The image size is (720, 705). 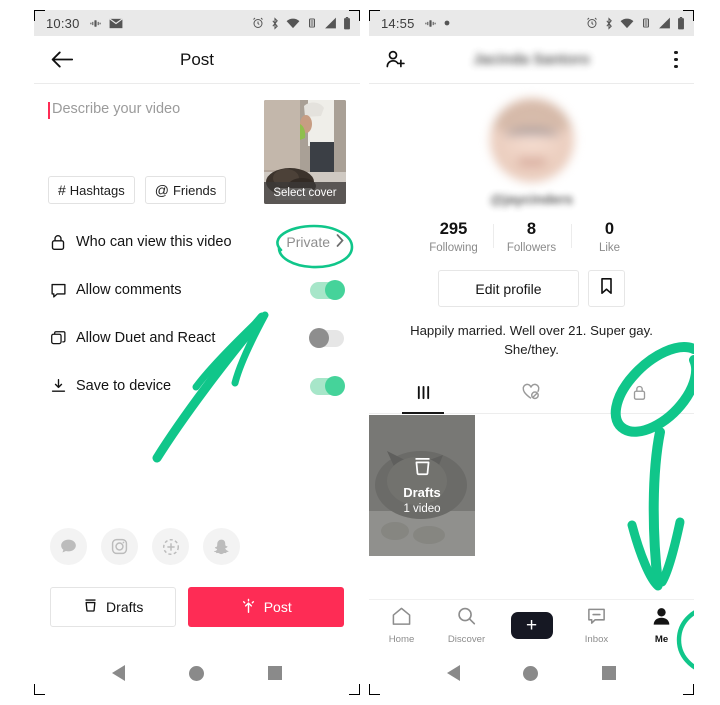 I want to click on allow-comments-toggle, so click(x=327, y=290).